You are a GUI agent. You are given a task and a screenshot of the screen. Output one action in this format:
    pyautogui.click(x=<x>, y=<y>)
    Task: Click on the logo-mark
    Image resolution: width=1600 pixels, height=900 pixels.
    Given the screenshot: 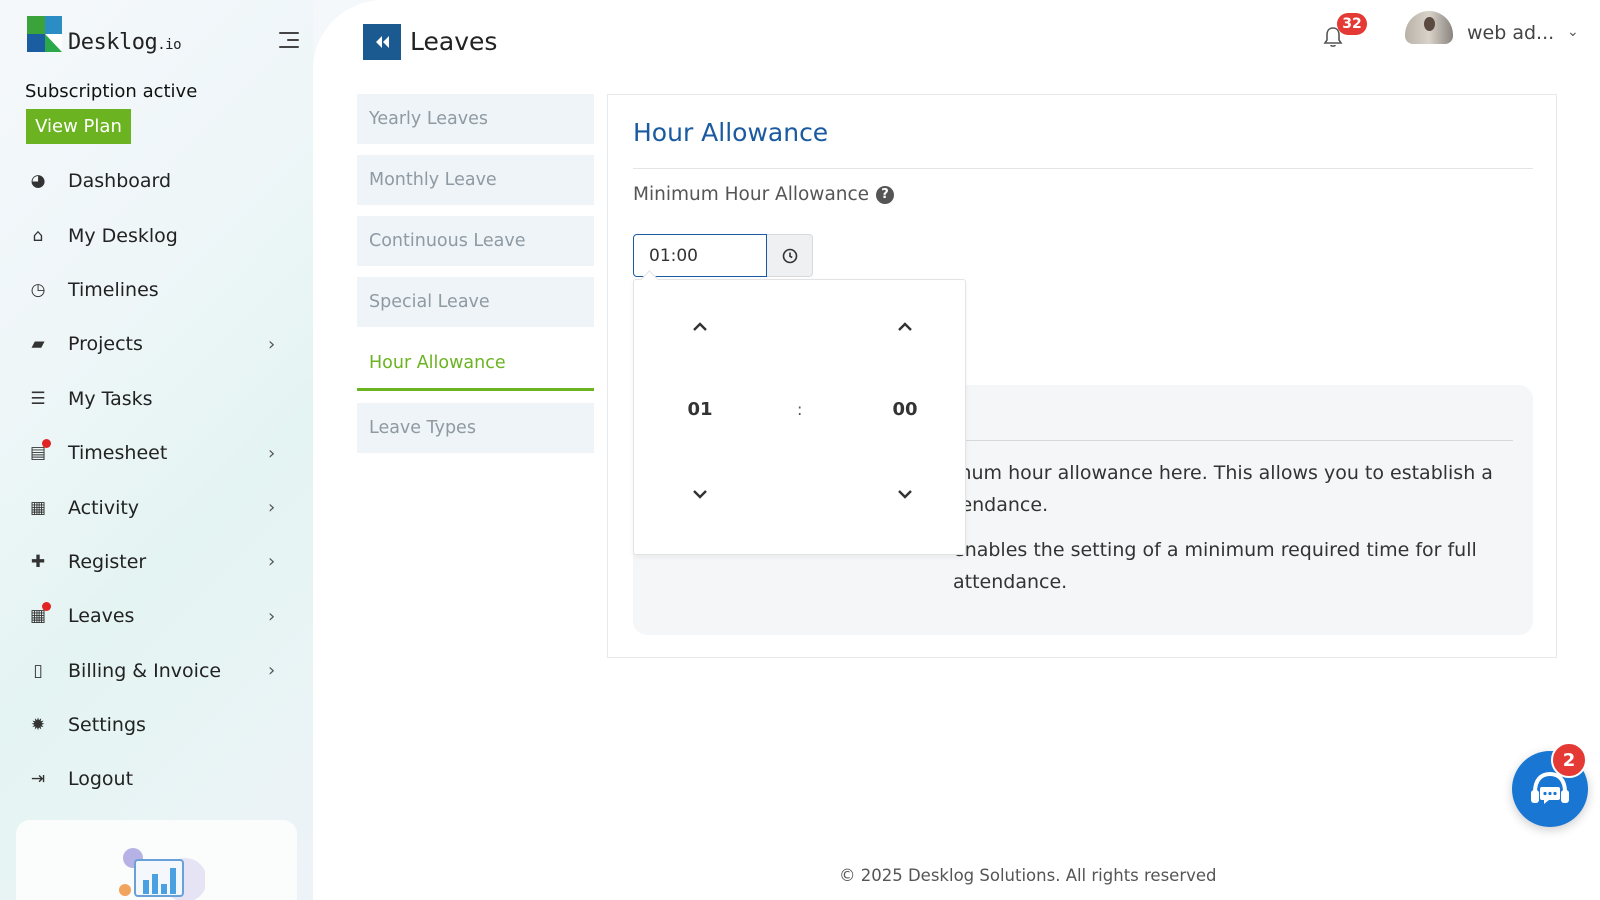 What is the action you would take?
    pyautogui.click(x=36, y=25)
    